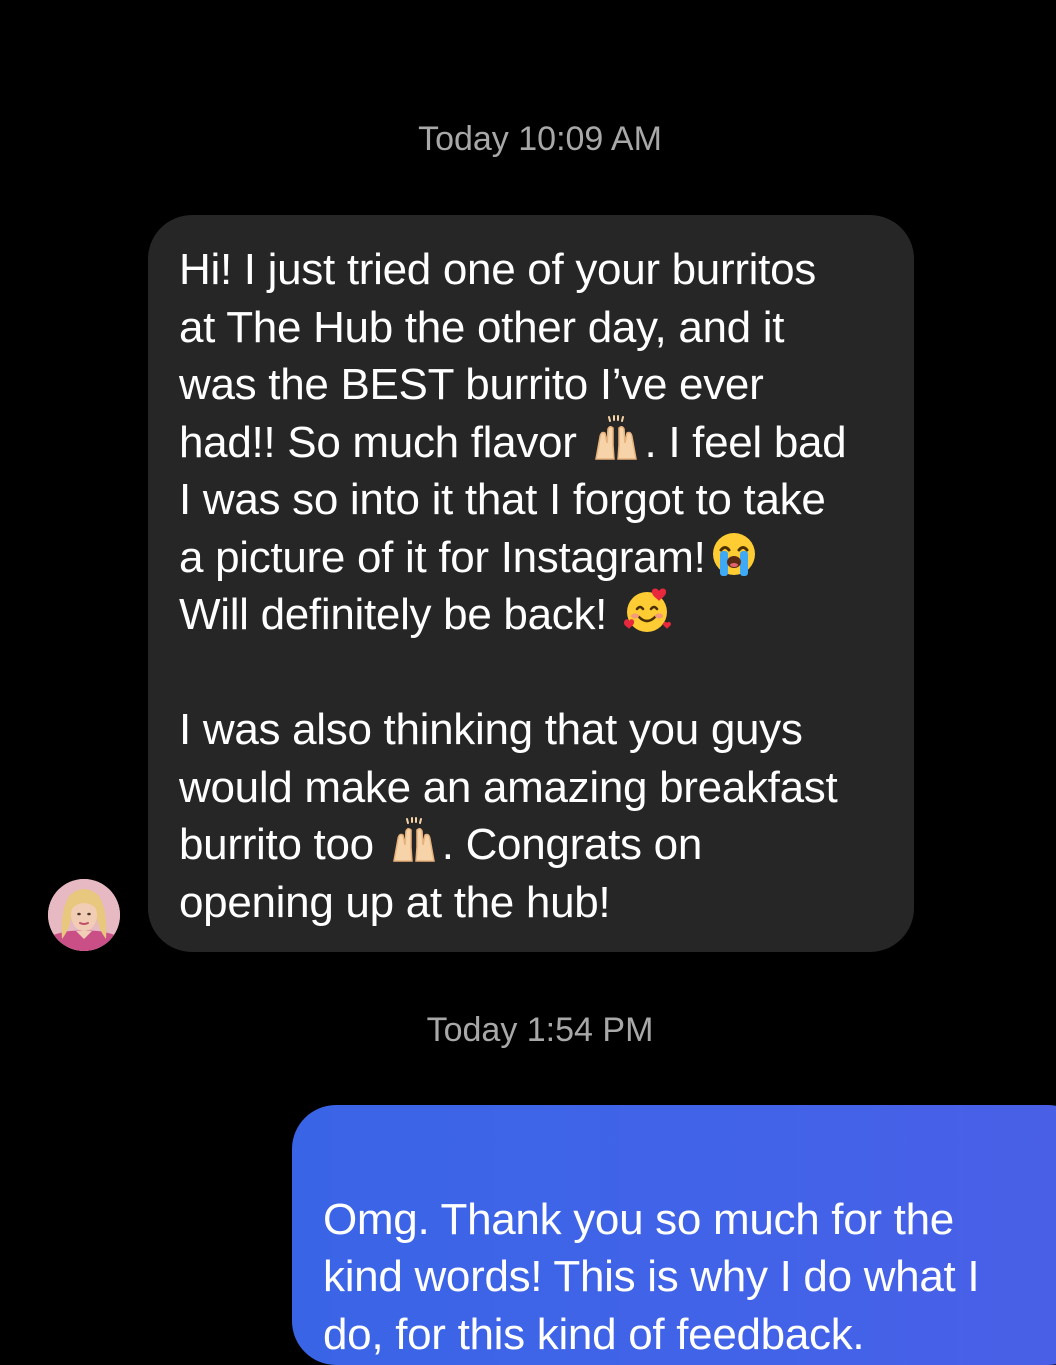  I want to click on smiling-face-with-hearts-emoji-icon, so click(647, 611).